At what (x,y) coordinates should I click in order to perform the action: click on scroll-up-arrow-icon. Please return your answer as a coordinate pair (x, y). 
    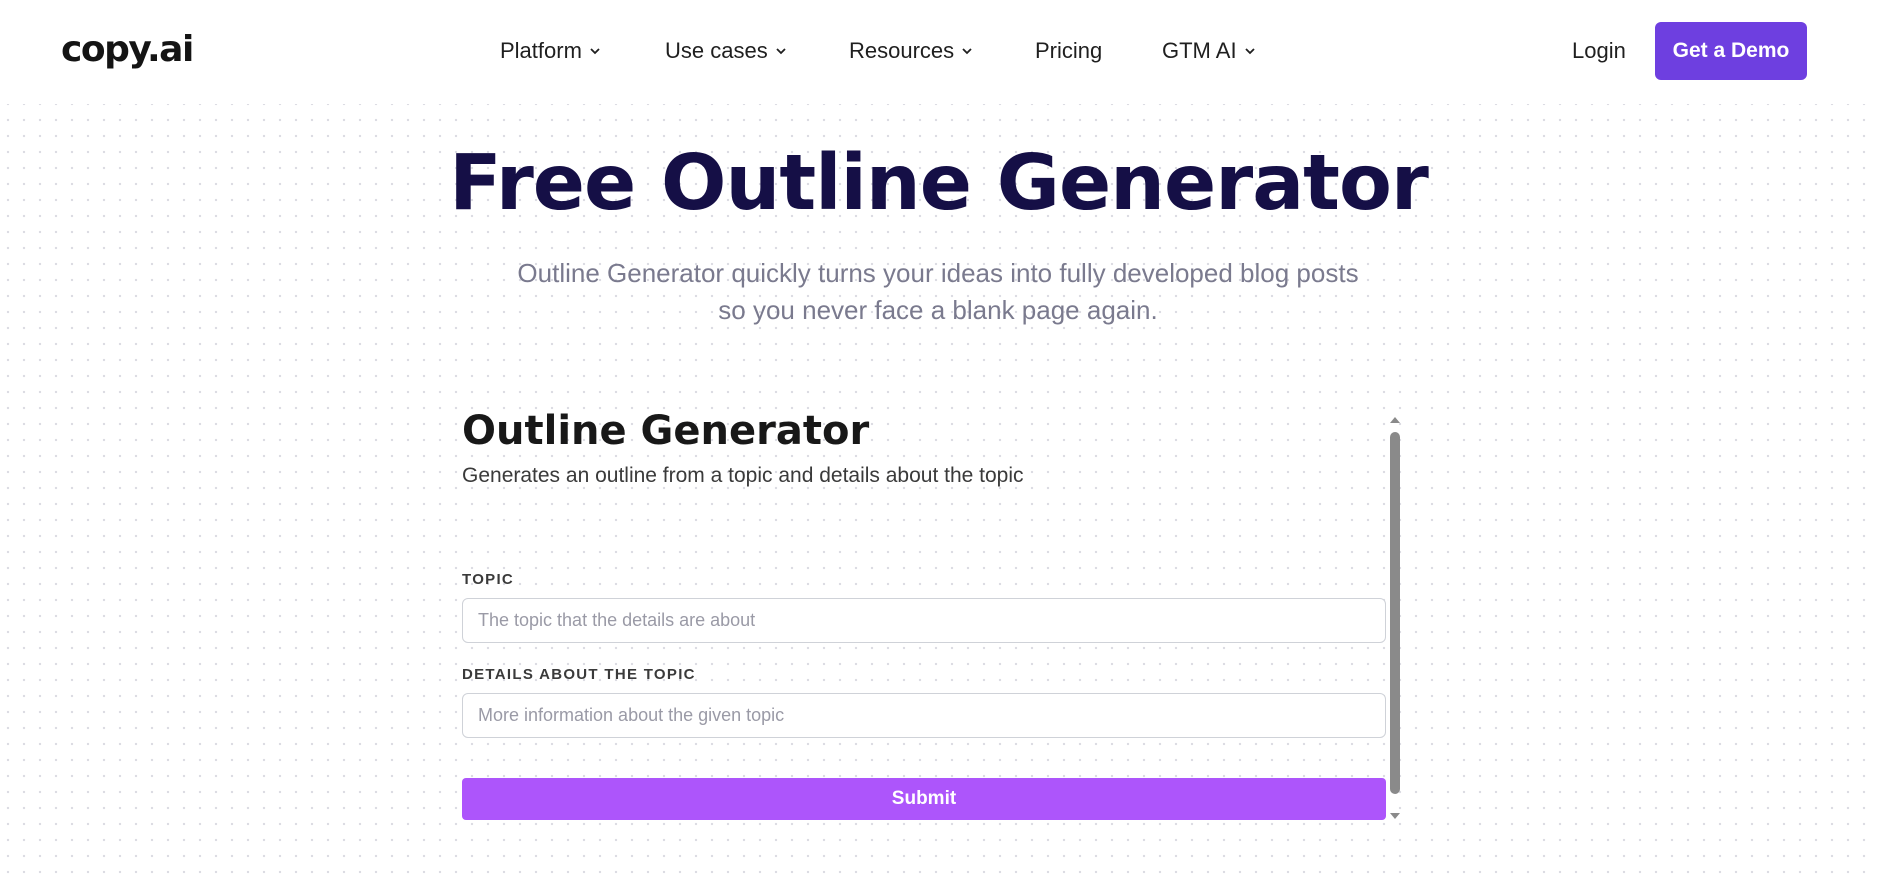
    Looking at the image, I should click on (1395, 417).